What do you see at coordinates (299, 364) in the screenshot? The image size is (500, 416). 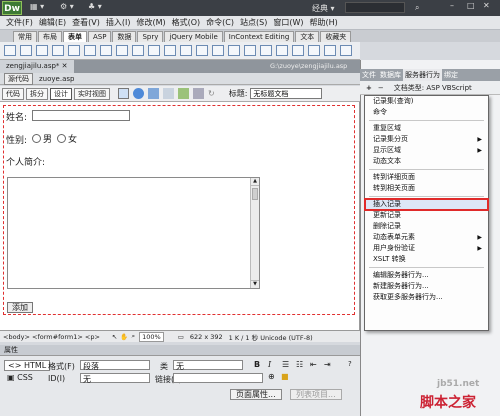 I see `ordered-list-icon: ☷` at bounding box center [299, 364].